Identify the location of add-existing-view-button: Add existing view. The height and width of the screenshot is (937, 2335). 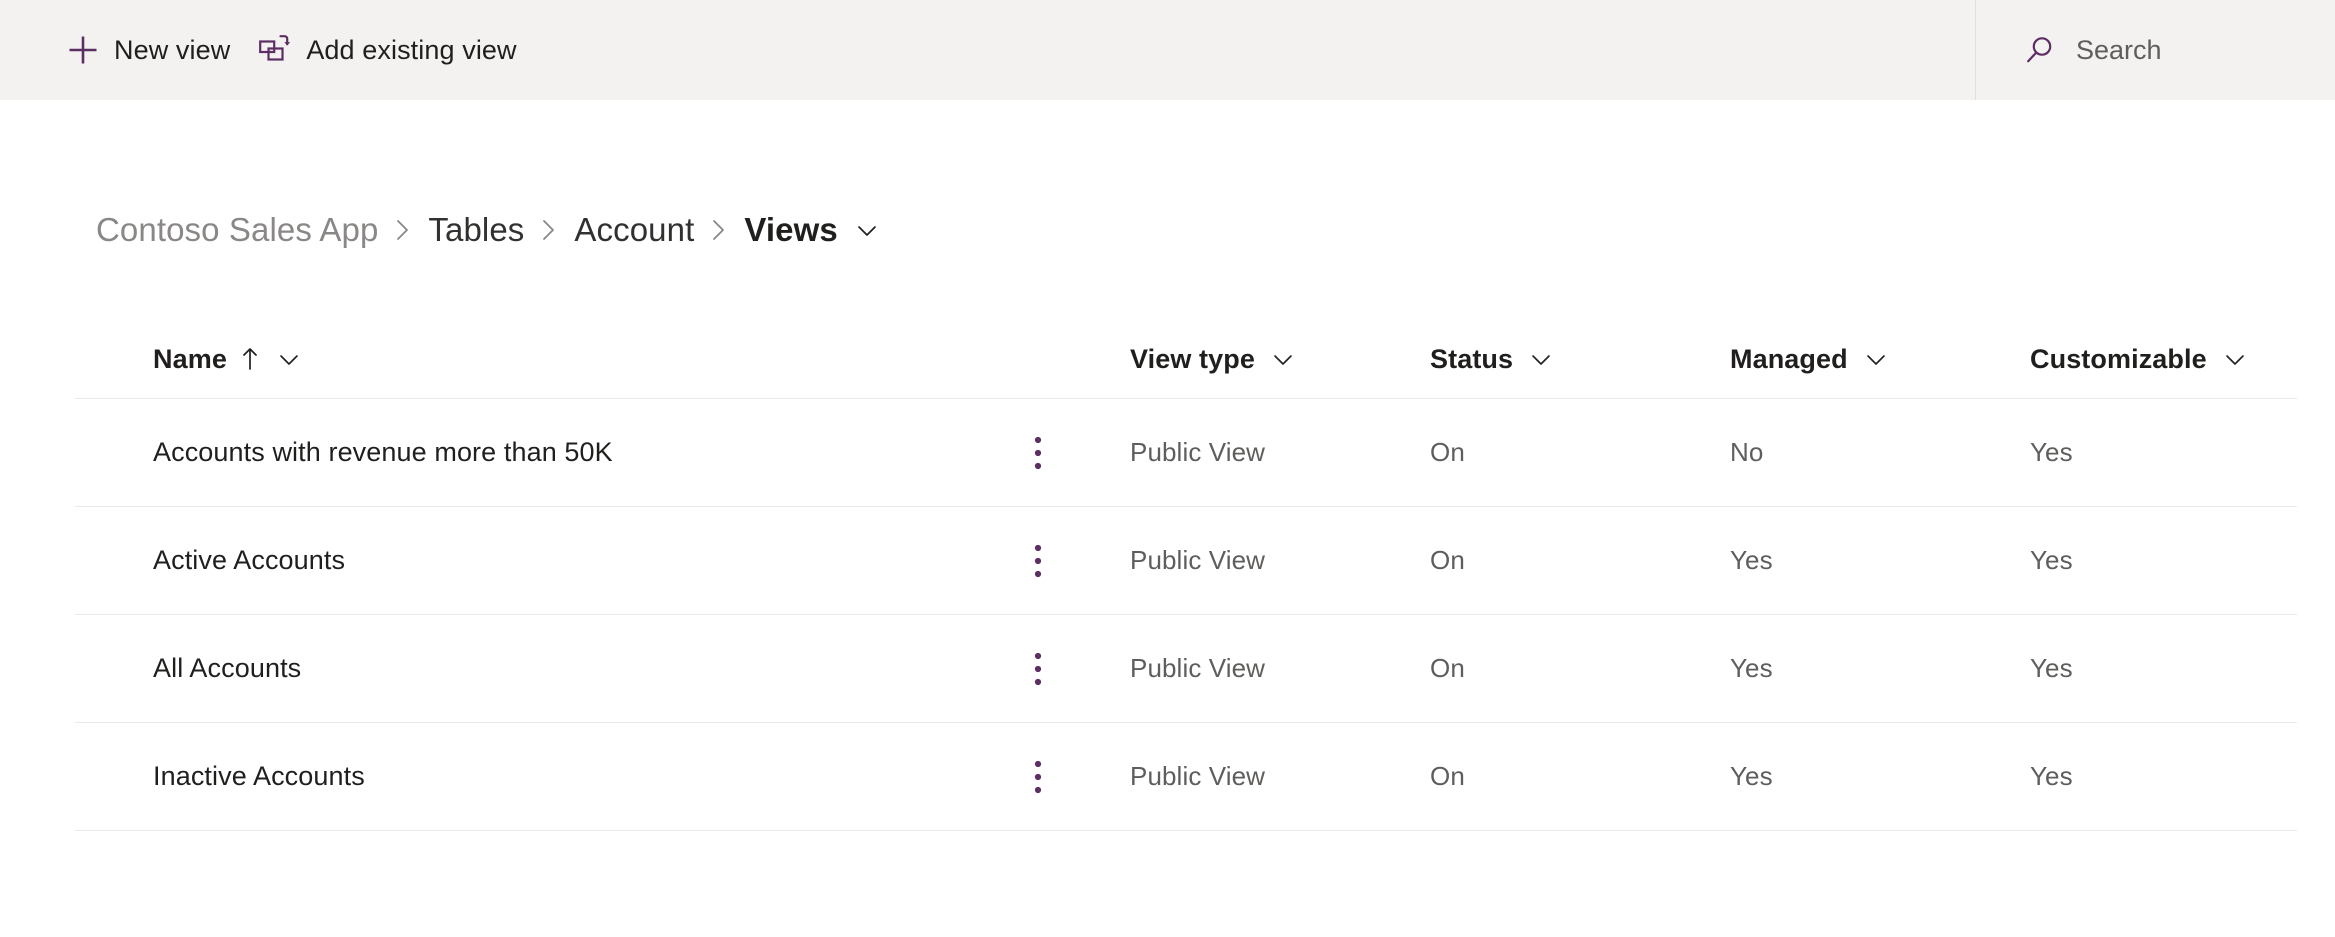
(387, 50).